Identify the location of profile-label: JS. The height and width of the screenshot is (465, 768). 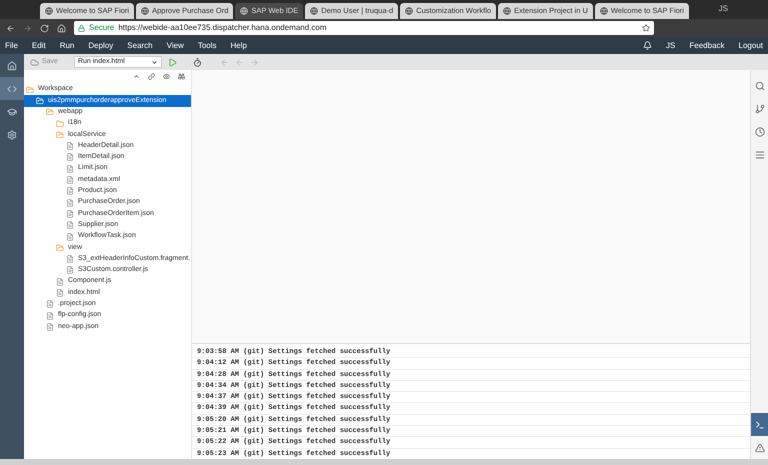
(723, 9).